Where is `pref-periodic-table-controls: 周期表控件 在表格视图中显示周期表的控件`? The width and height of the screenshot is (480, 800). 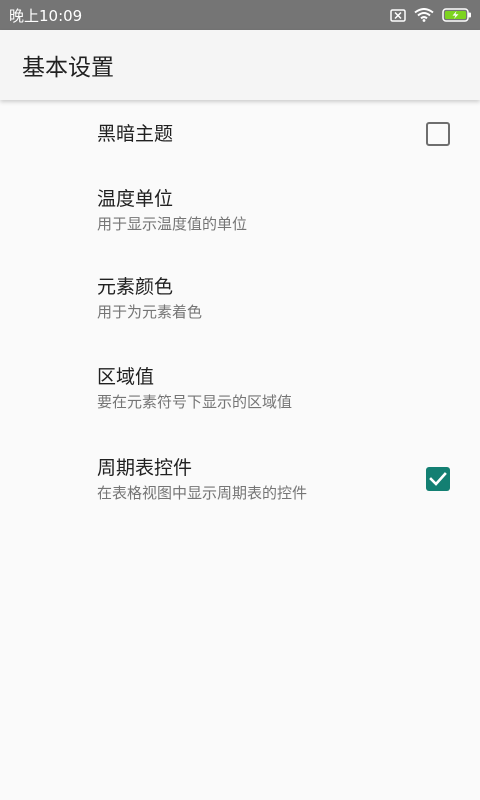
pref-periodic-table-controls: 周期表控件 在表格视图中显示周期表的控件 is located at coordinates (240, 479).